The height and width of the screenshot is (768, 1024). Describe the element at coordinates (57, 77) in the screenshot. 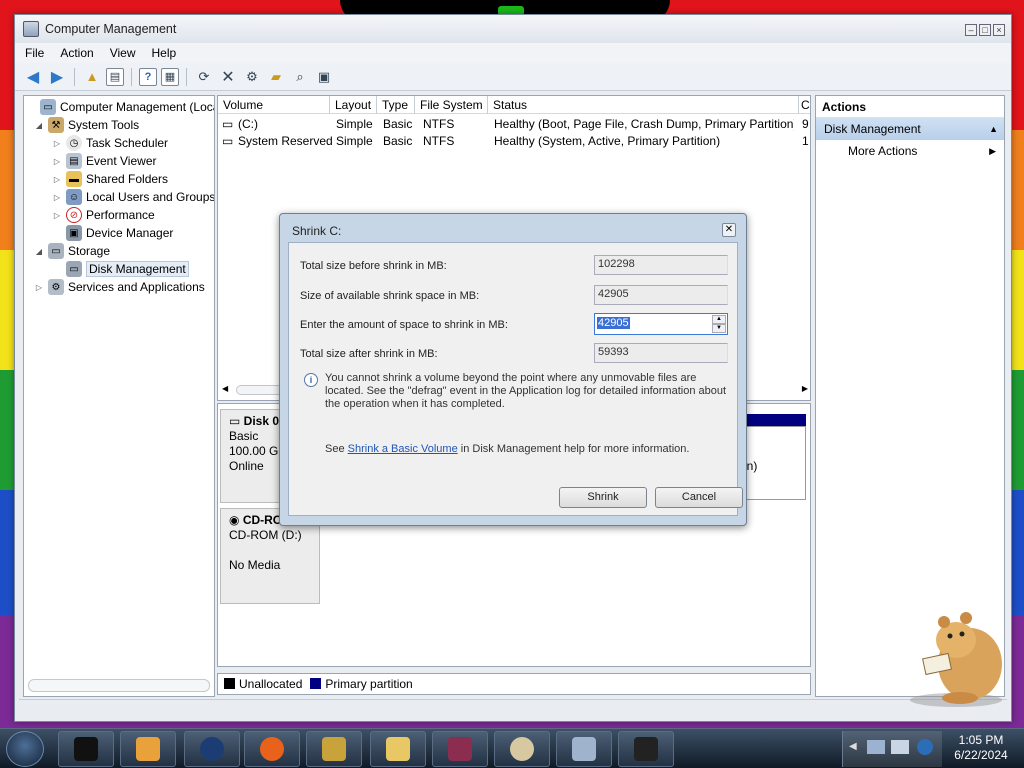

I see `forward-arrow-icon: ▶` at that location.